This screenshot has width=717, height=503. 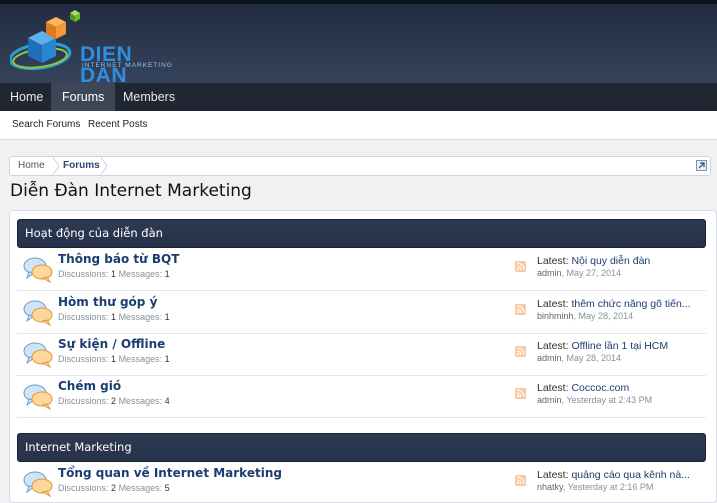 What do you see at coordinates (619, 346) in the screenshot?
I see `latest-post-link: Offline lần 1 tại HCM` at bounding box center [619, 346].